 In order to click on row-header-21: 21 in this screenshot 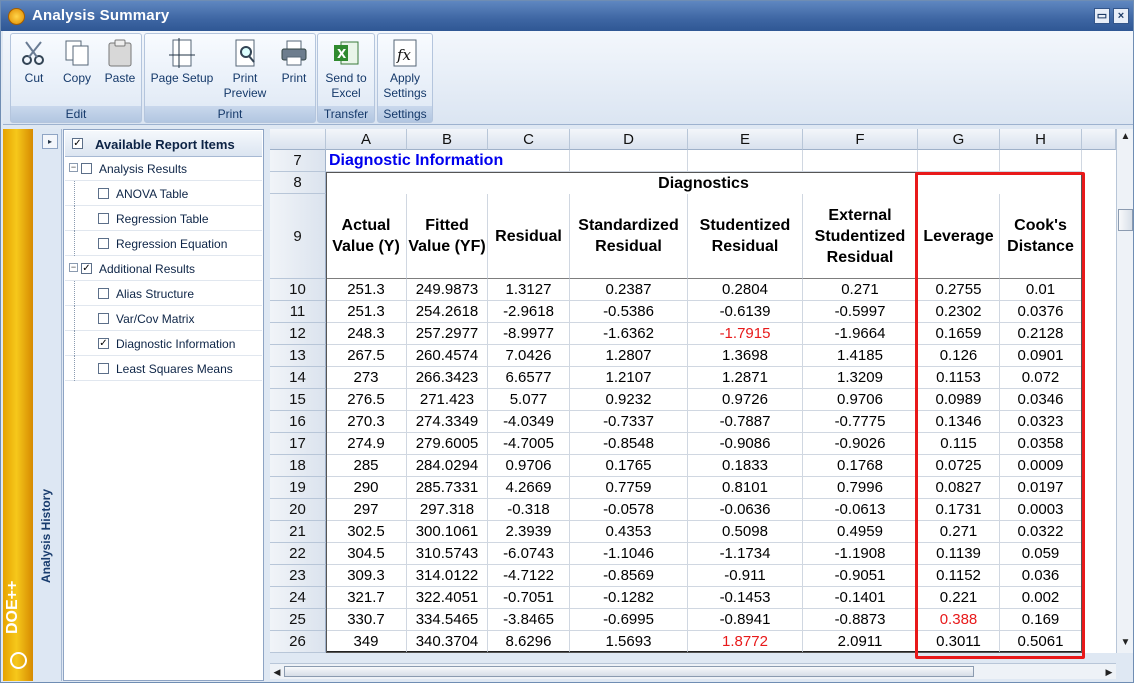, I will do `click(298, 532)`.